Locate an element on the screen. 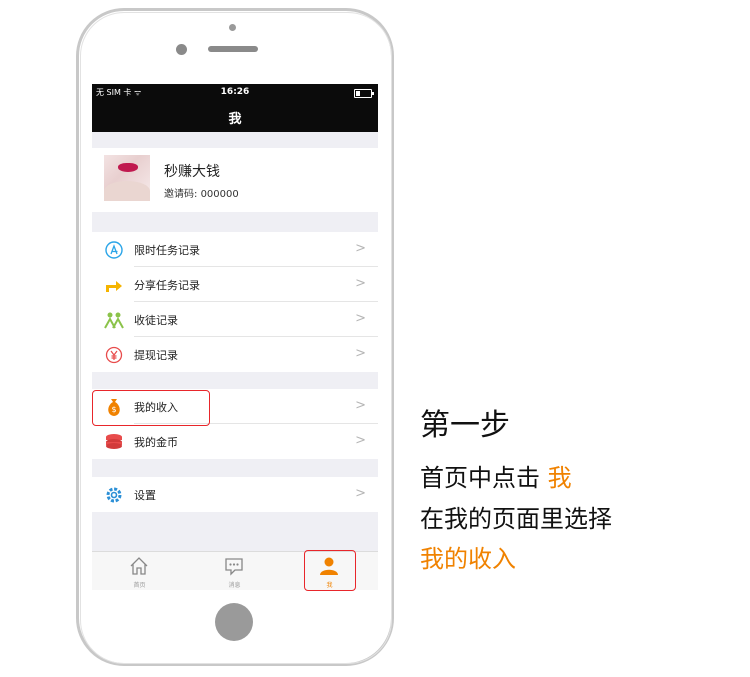 This screenshot has width=750, height=677. tab-messages: 消息 is located at coordinates (234, 571).